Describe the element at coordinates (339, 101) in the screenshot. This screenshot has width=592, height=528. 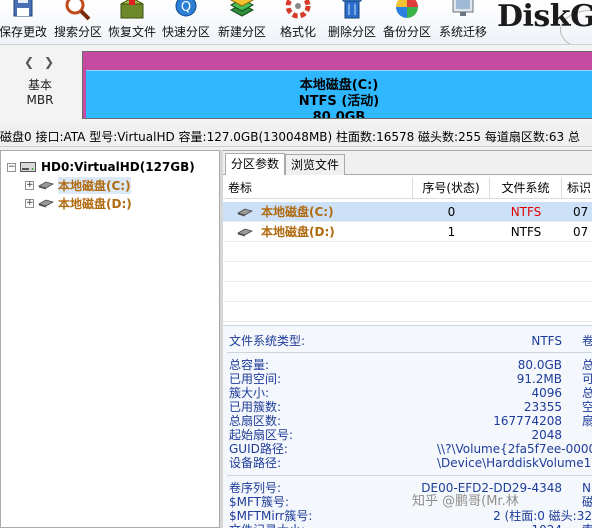
I see `partition-map-fs: NTFS (活动)` at that location.